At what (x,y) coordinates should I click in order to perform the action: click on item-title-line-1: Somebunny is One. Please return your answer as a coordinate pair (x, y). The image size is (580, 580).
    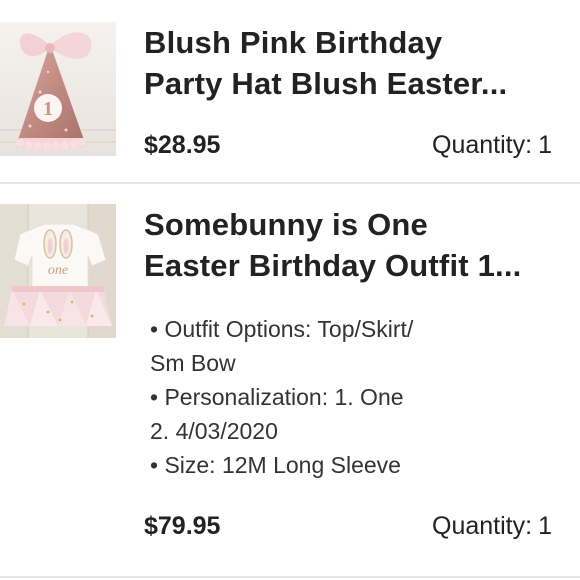
    Looking at the image, I should click on (359, 224).